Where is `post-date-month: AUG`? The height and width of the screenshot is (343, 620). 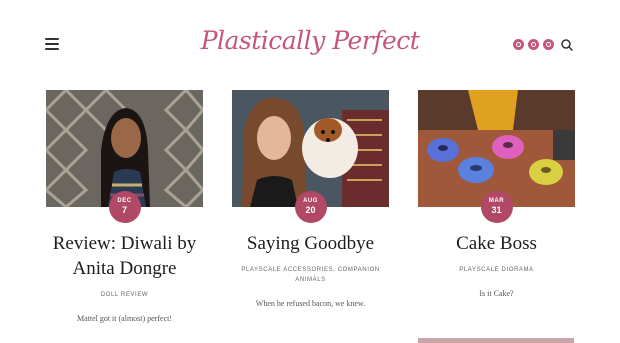
post-date-month: AUG is located at coordinates (310, 201).